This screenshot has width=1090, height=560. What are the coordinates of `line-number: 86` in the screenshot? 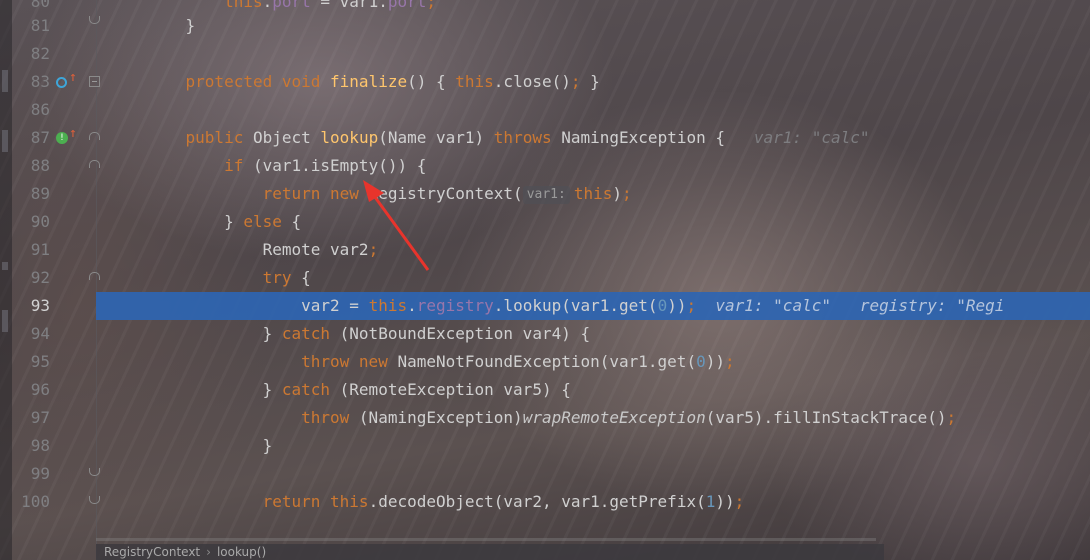 It's located at (32, 110).